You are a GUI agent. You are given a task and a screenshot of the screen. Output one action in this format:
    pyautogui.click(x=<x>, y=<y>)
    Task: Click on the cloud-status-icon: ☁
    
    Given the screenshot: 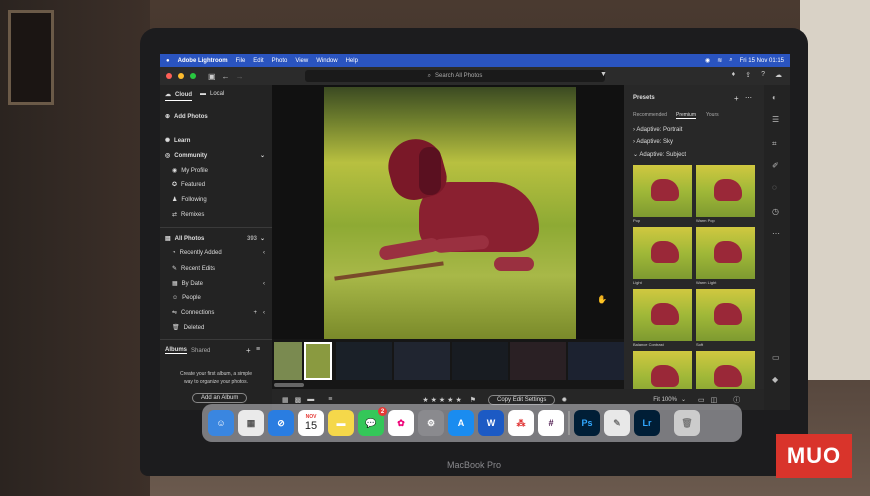 What is the action you would take?
    pyautogui.click(x=778, y=75)
    